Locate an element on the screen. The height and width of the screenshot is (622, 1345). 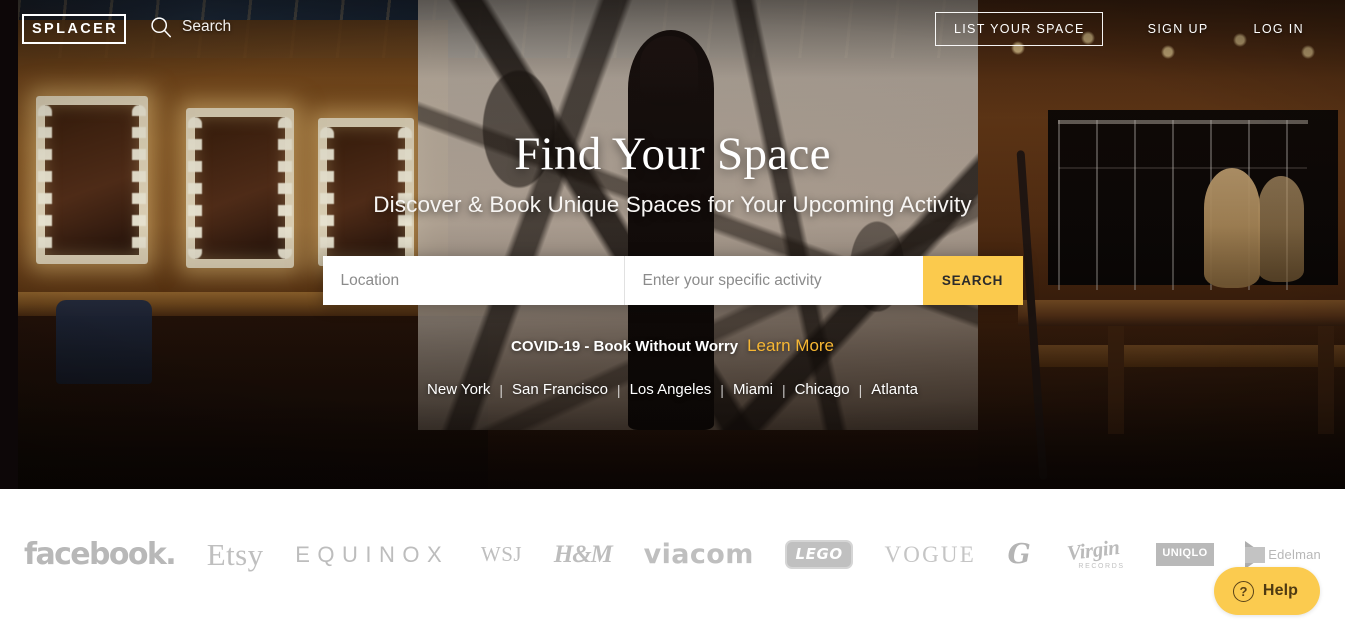
brand-logo-vogue: VOGUE is located at coordinates (930, 554).